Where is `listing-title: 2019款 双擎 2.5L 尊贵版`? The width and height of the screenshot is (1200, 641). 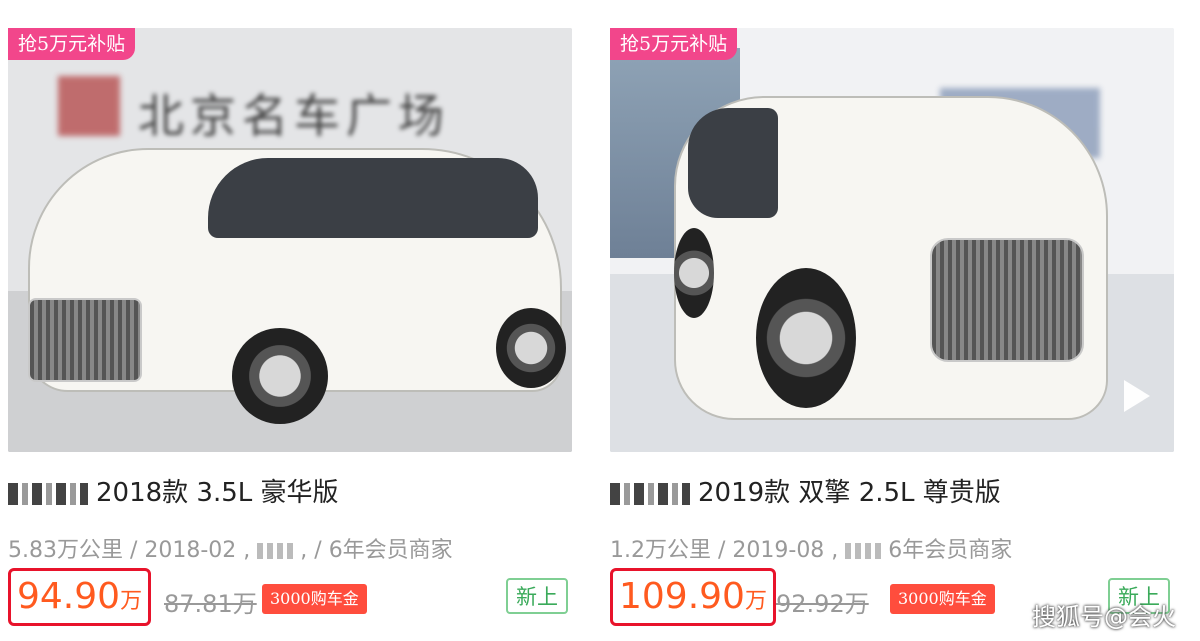 listing-title: 2019款 双擎 2.5L 尊贵版 is located at coordinates (805, 490).